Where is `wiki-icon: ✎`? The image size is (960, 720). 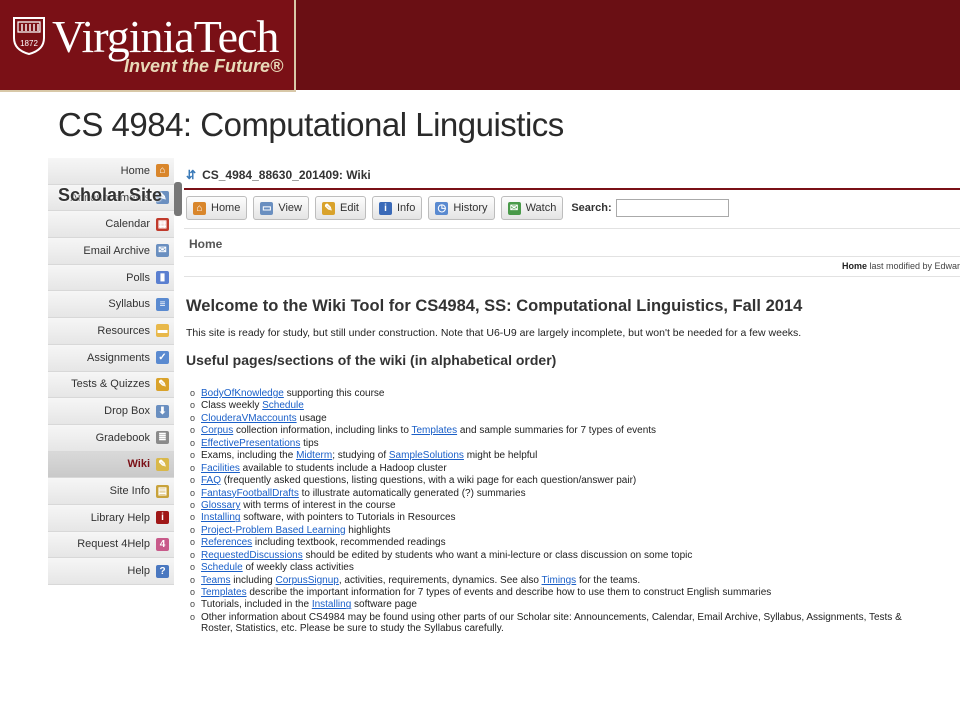 wiki-icon: ✎ is located at coordinates (162, 464).